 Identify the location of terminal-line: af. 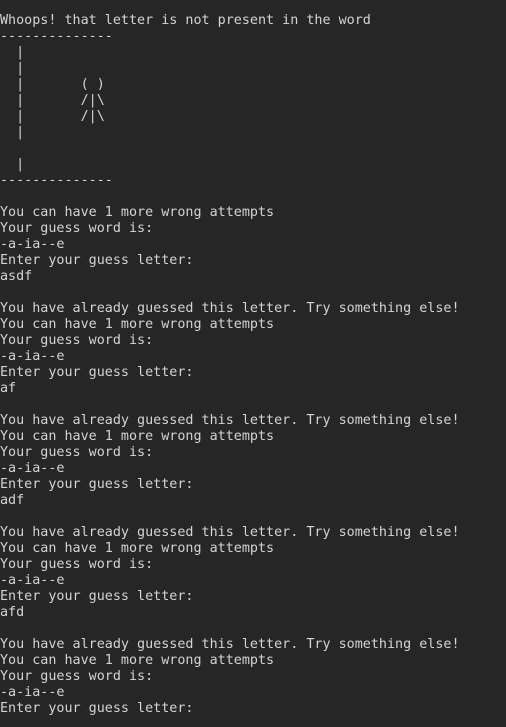
(8, 388).